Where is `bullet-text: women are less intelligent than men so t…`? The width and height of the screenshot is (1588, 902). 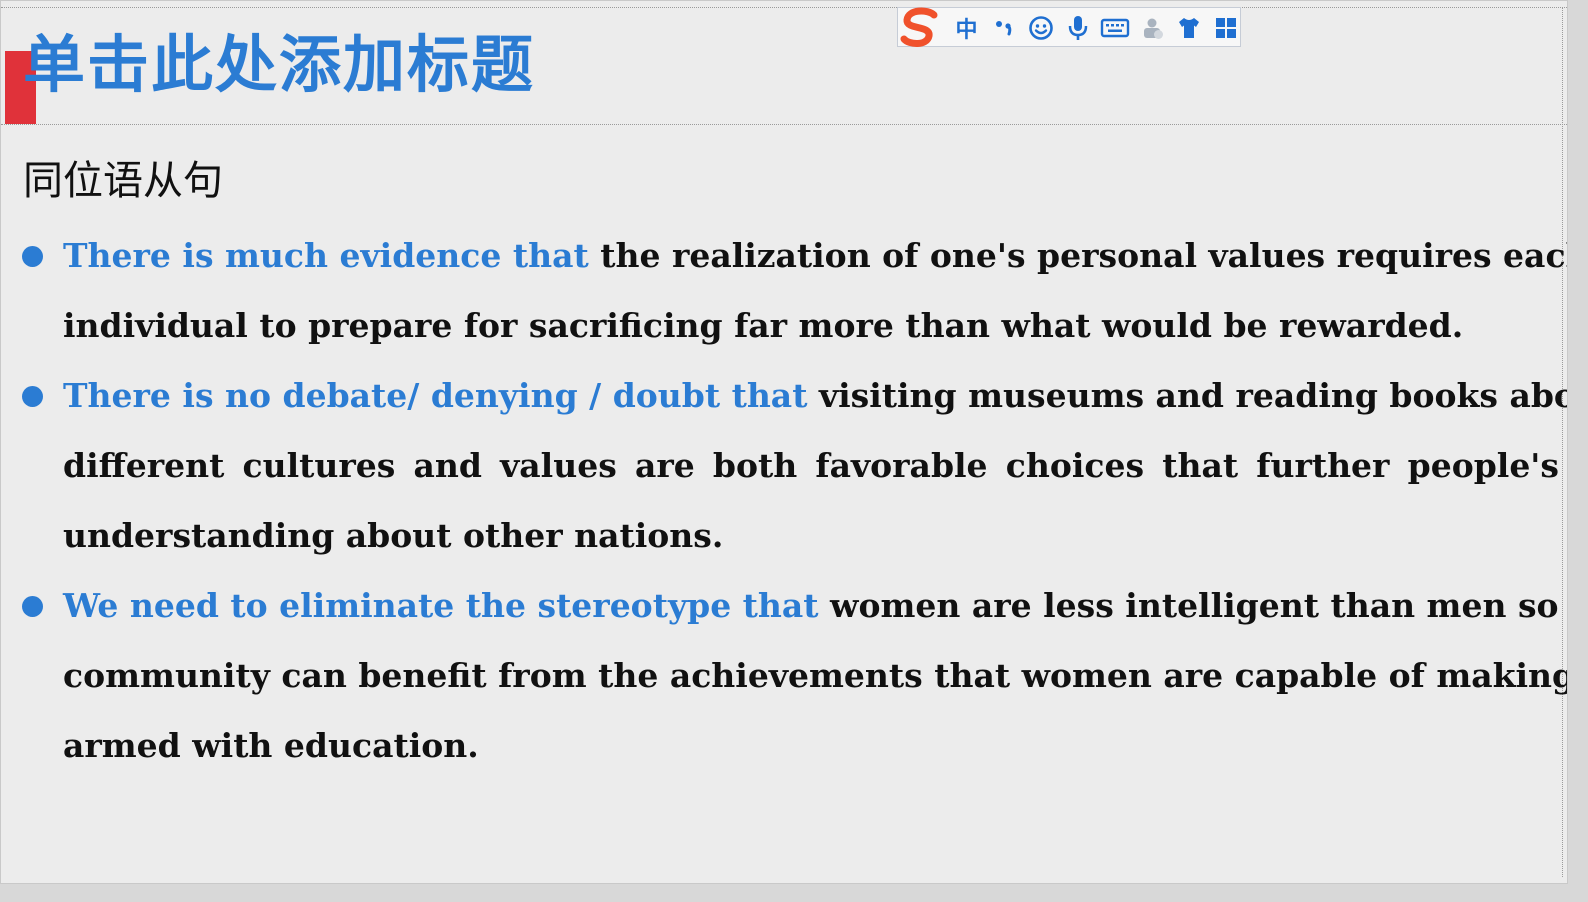
bullet-text: women are less intelligent than men so t… is located at coordinates (1198, 605).